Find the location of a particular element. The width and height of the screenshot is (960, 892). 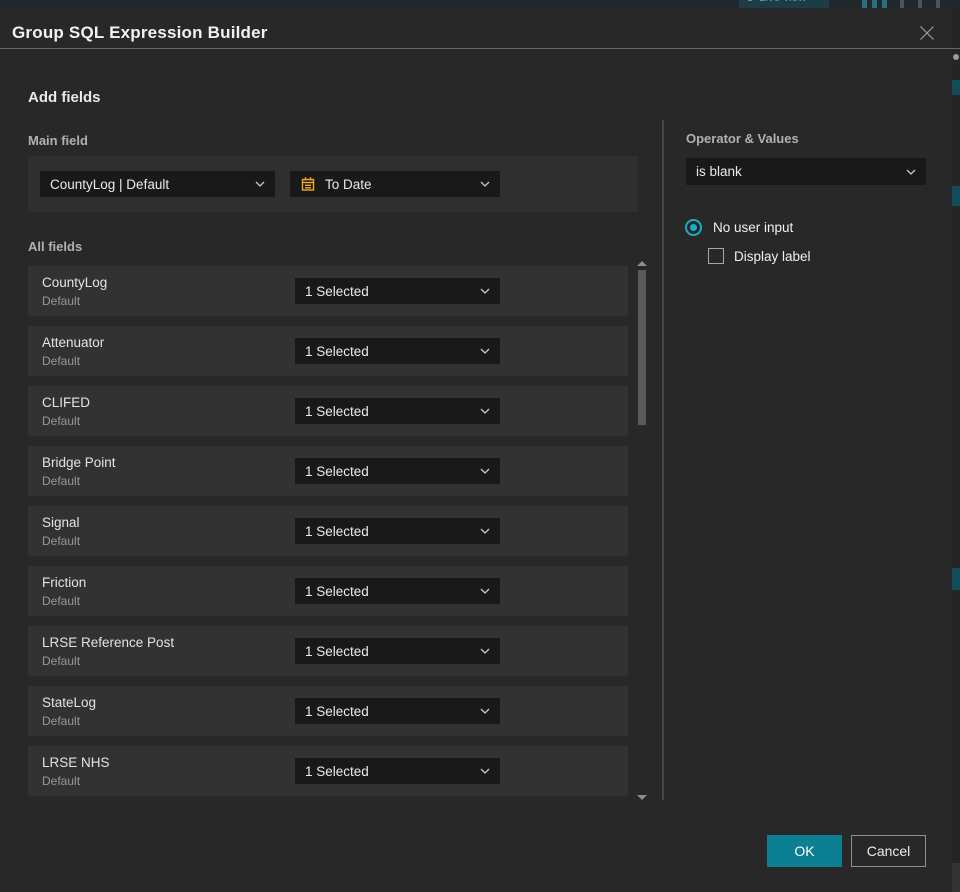

dialog-title: Group SQL Expression Builder is located at coordinates (140, 32).